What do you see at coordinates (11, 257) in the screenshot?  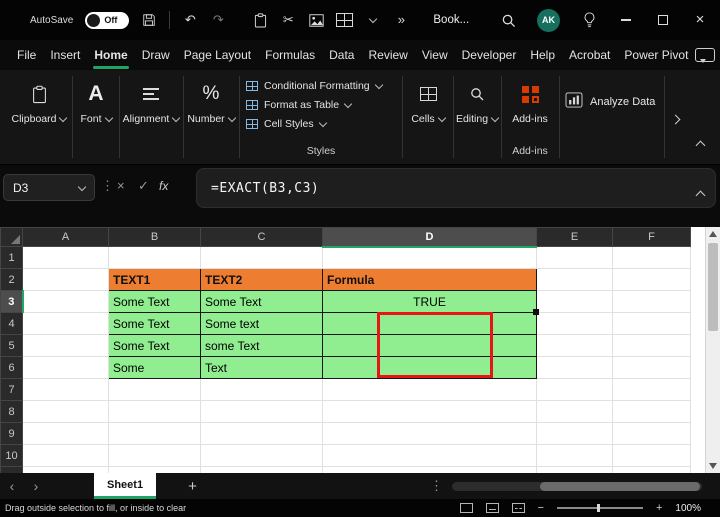 I see `row-header-1: 1` at bounding box center [11, 257].